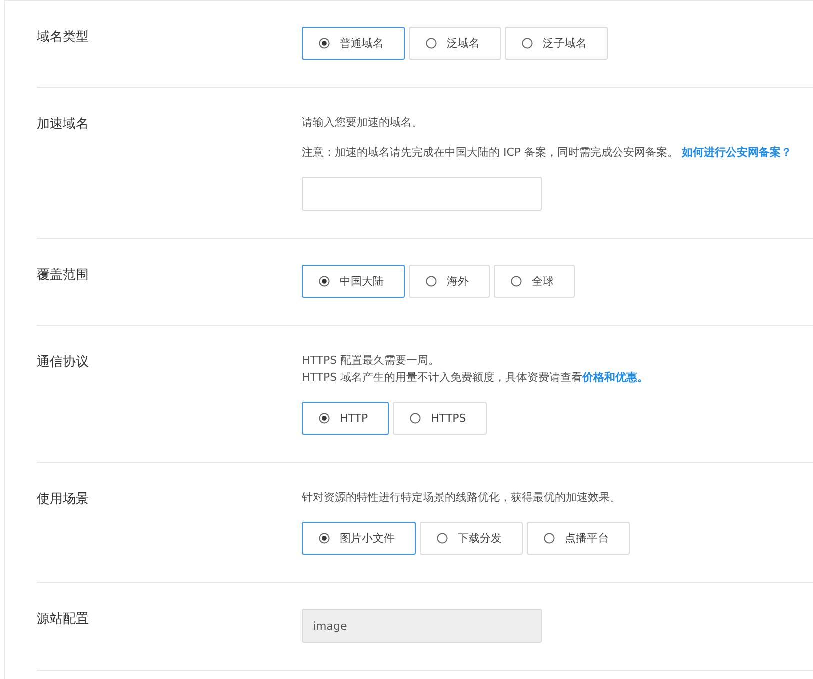 The width and height of the screenshot is (813, 679). Describe the element at coordinates (346, 418) in the screenshot. I see `radio-option: HTTP` at that location.